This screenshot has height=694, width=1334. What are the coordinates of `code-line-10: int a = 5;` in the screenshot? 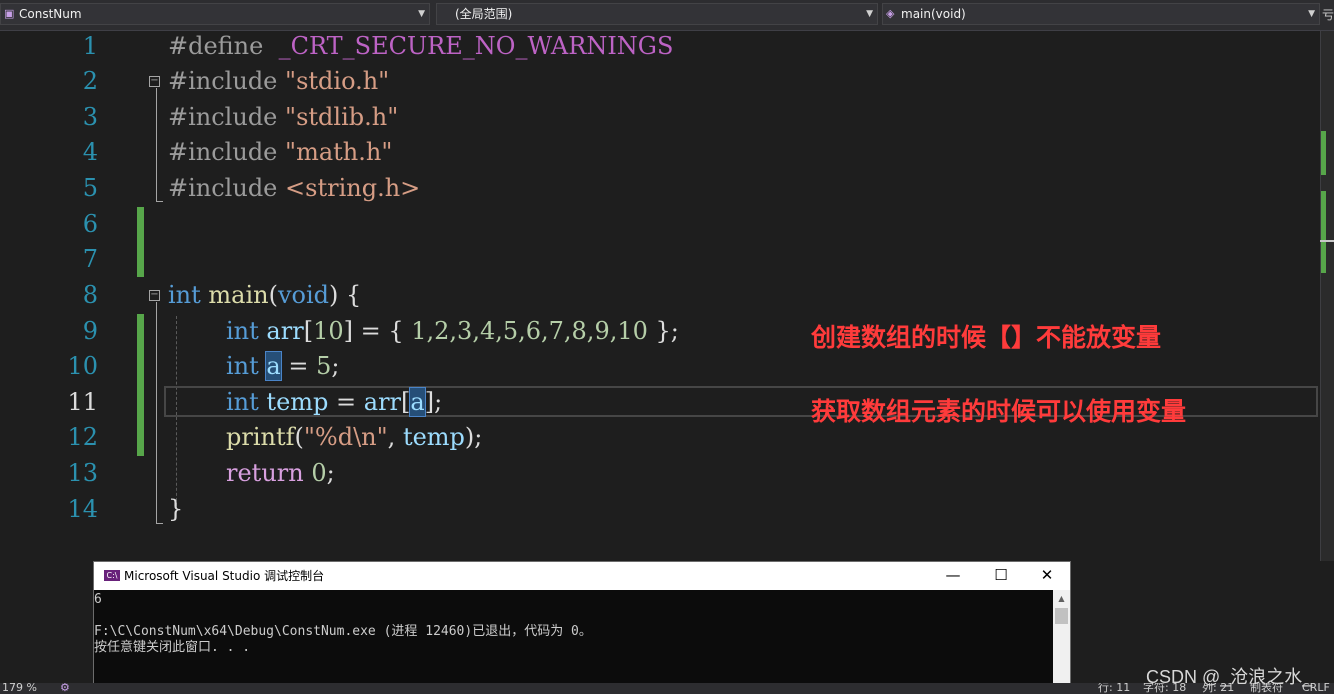 It's located at (283, 366).